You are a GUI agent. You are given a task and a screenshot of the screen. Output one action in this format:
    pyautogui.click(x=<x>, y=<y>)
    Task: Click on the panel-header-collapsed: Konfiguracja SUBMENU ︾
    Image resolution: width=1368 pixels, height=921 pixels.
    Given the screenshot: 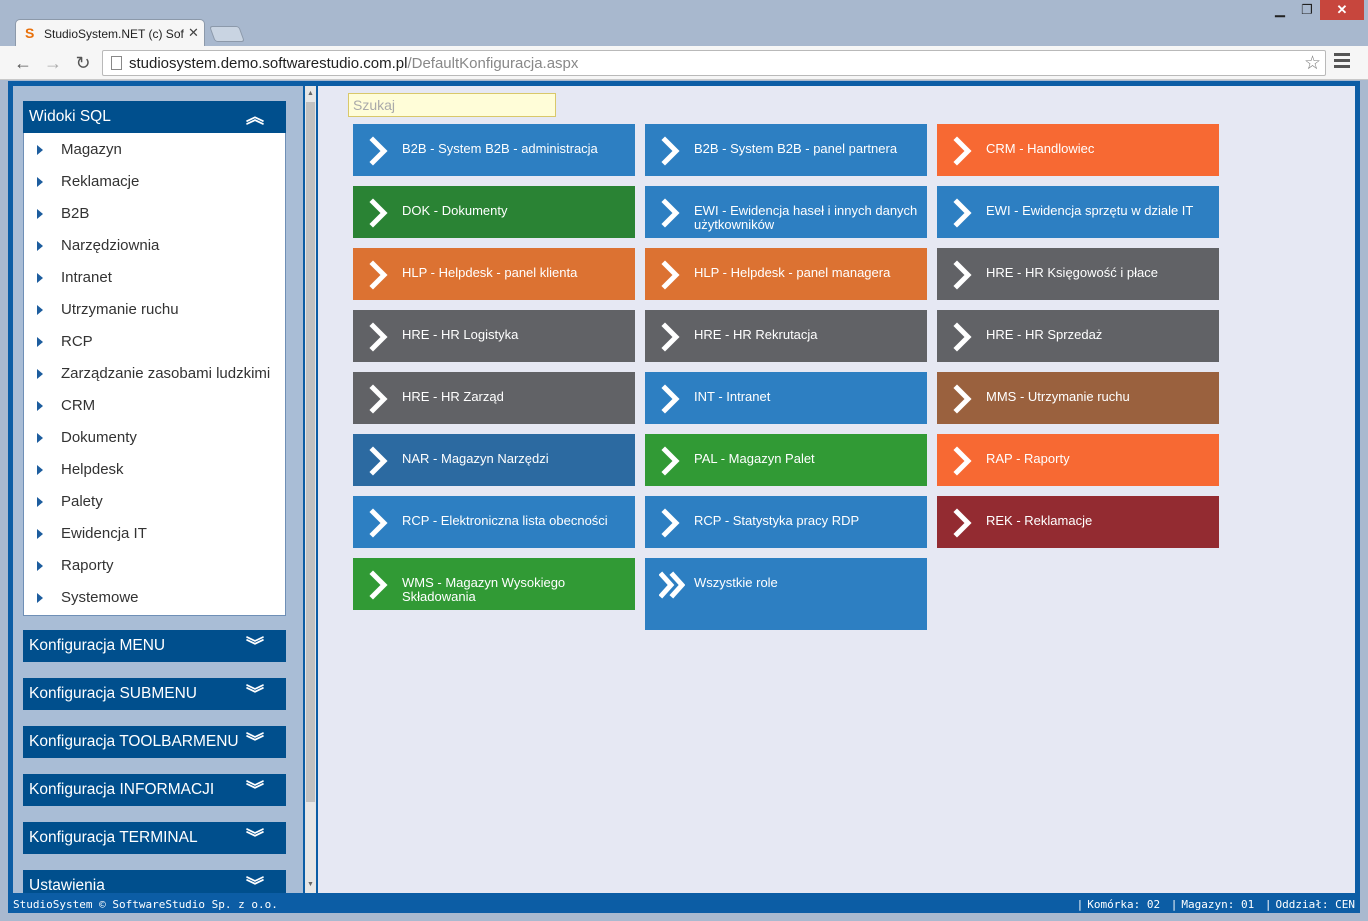 What is the action you would take?
    pyautogui.click(x=154, y=694)
    